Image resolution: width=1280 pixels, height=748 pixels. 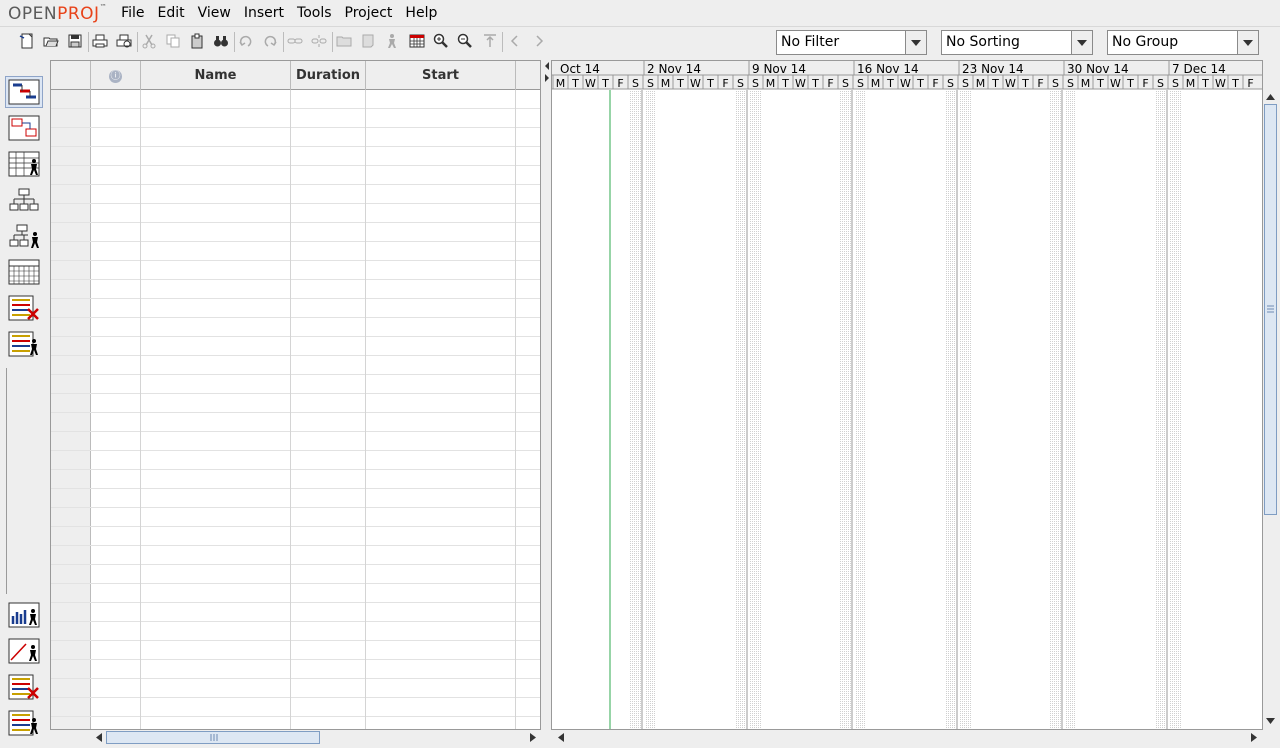 What do you see at coordinates (888, 69) in the screenshot?
I see `week-label: 16 Nov 14` at bounding box center [888, 69].